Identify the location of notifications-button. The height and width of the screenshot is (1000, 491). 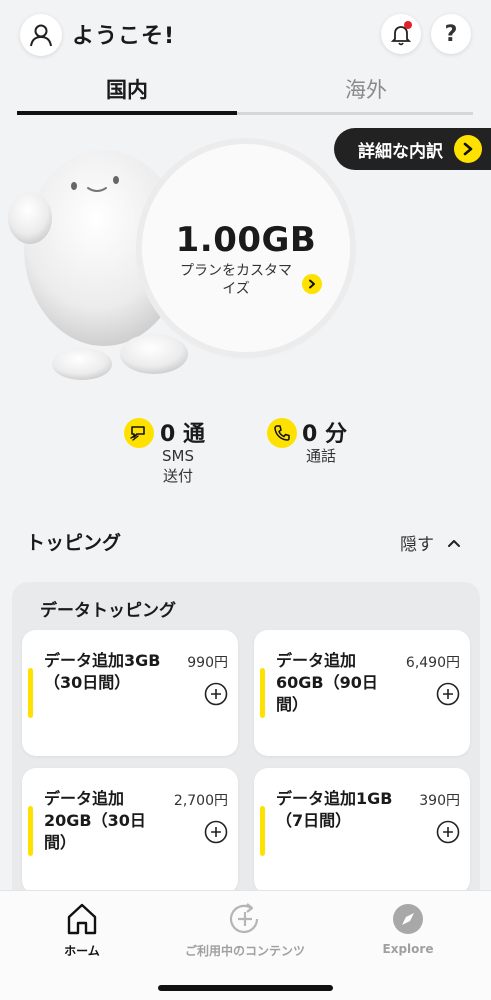
(401, 34).